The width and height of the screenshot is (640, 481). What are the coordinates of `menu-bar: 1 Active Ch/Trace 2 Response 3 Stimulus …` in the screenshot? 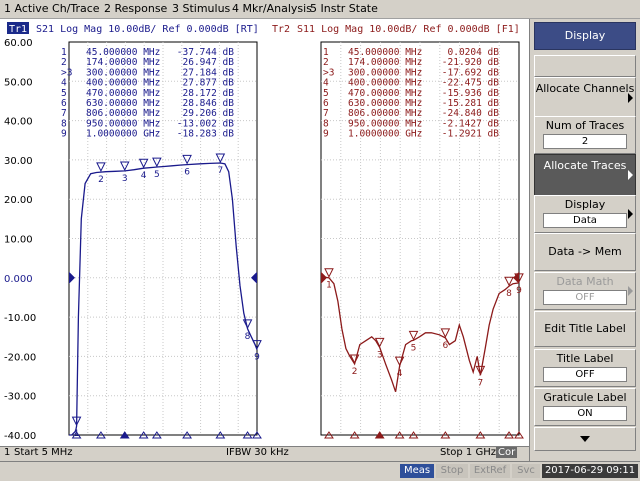 It's located at (320, 9).